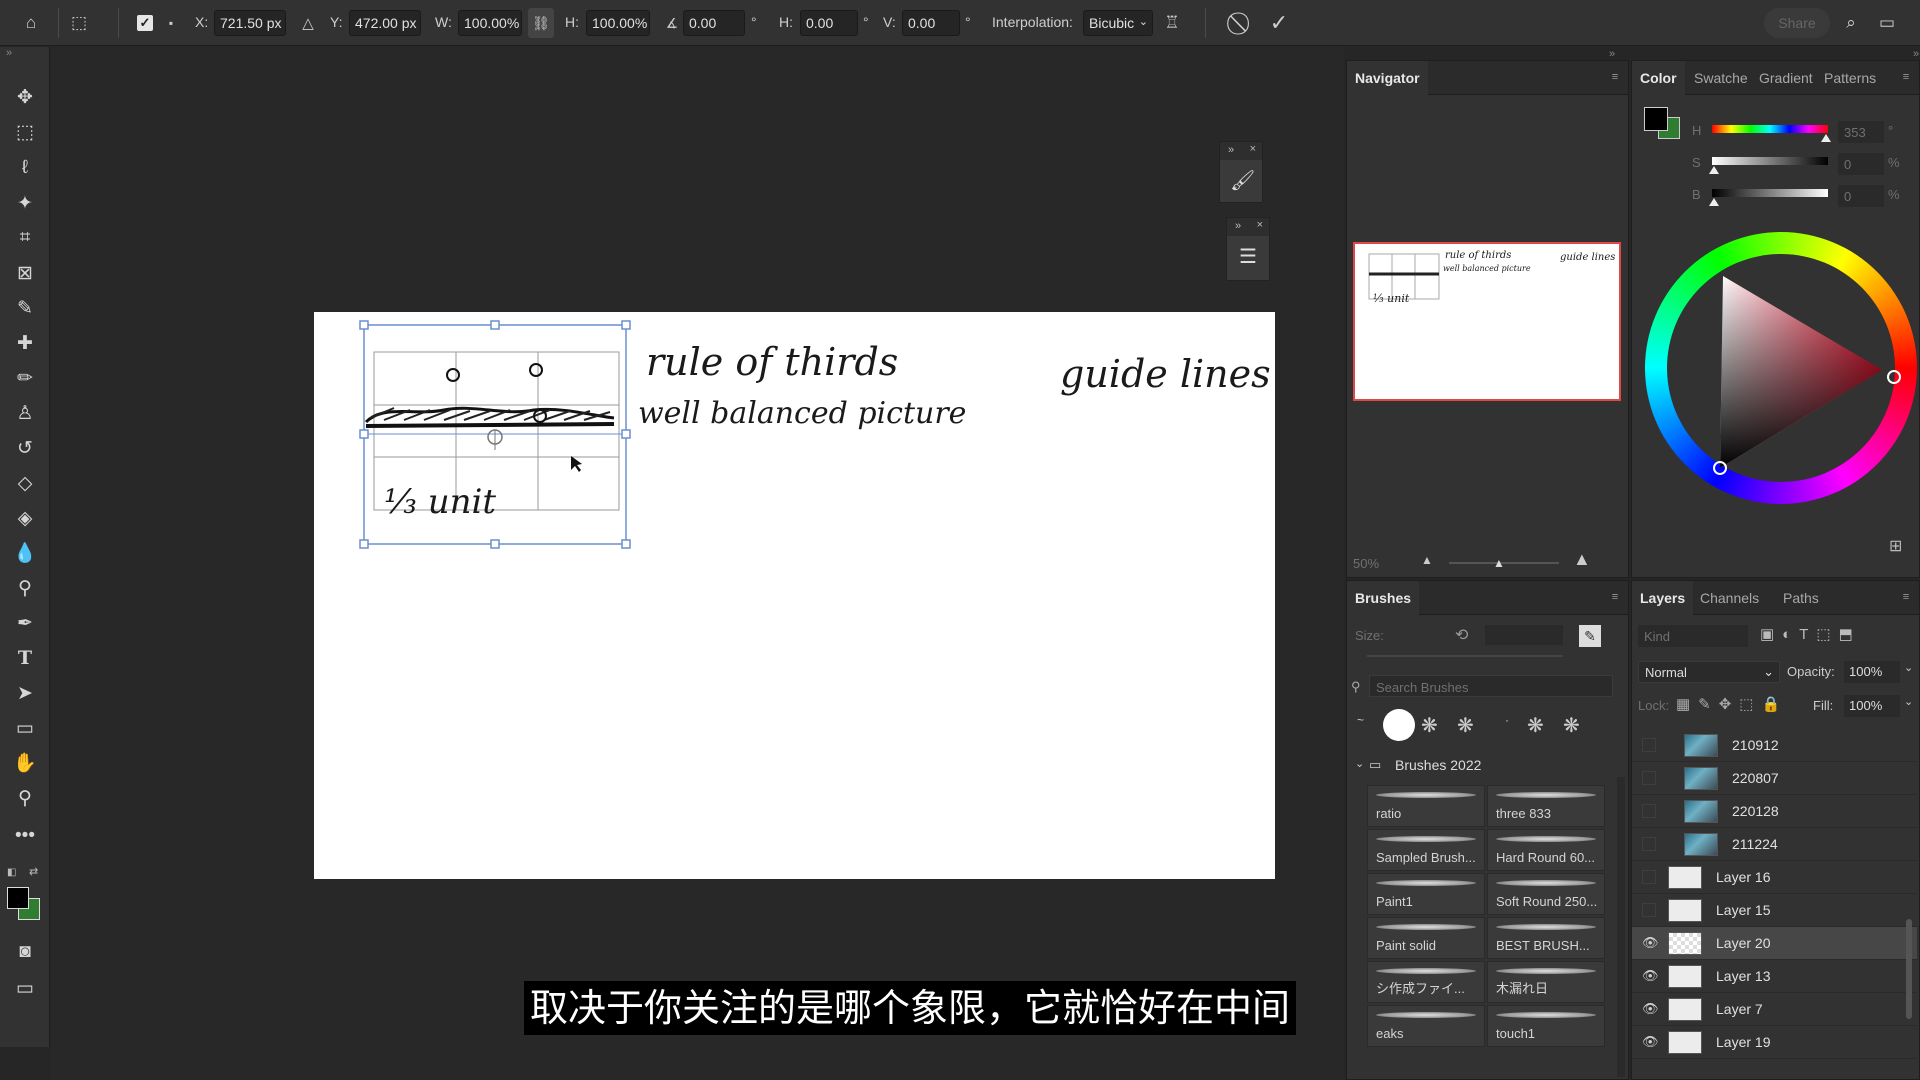 The image size is (1920, 1080). What do you see at coordinates (1872, 706) in the screenshot?
I see `fill-input: 100%` at bounding box center [1872, 706].